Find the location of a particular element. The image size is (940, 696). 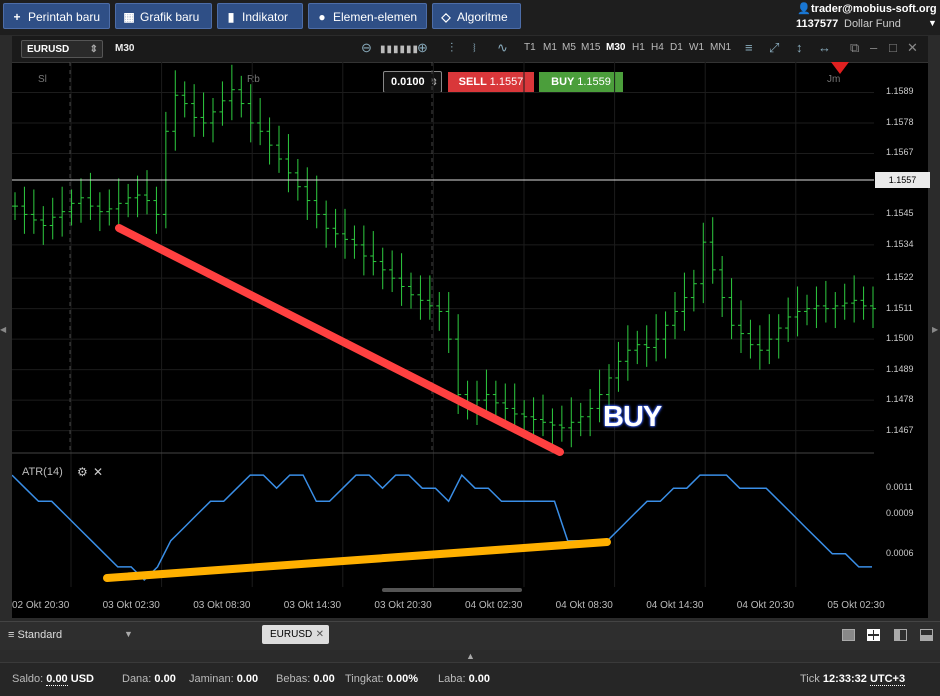

buy-annotation: BUY is located at coordinates (632, 417).